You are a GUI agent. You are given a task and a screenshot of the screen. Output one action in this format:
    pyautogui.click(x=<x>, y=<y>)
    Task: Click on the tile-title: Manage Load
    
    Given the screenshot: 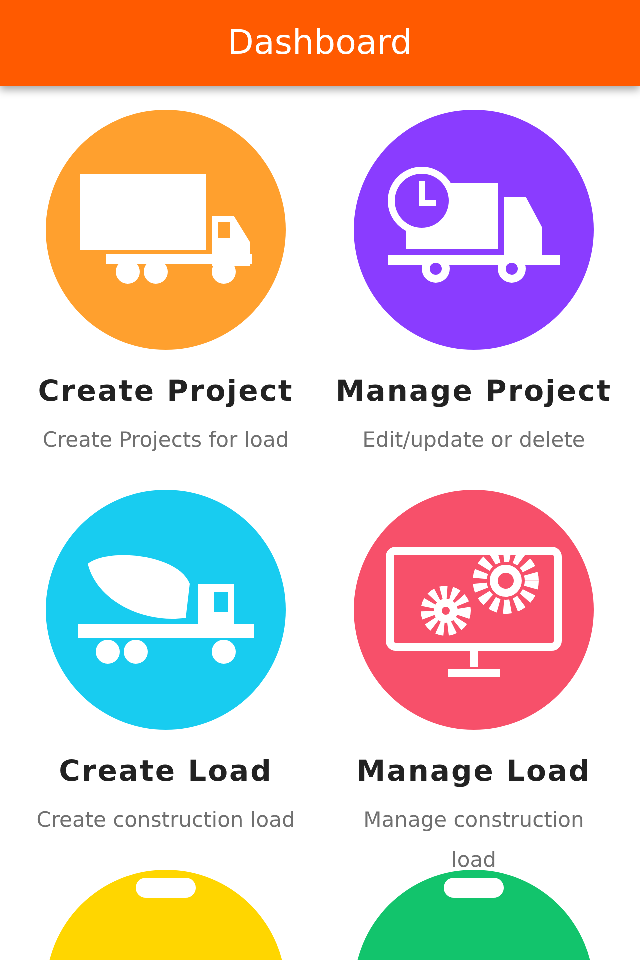 What is the action you would take?
    pyautogui.click(x=474, y=771)
    